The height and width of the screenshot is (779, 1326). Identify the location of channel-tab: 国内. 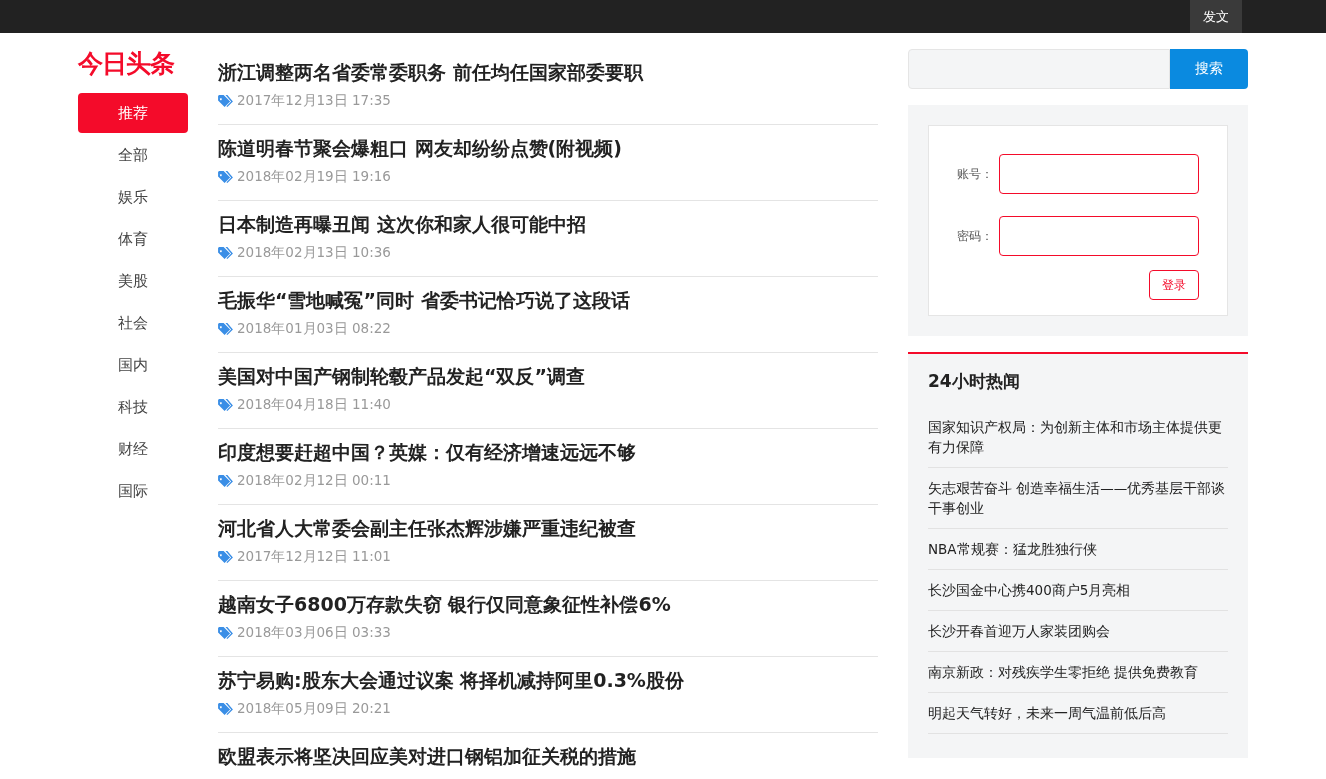
(133, 365).